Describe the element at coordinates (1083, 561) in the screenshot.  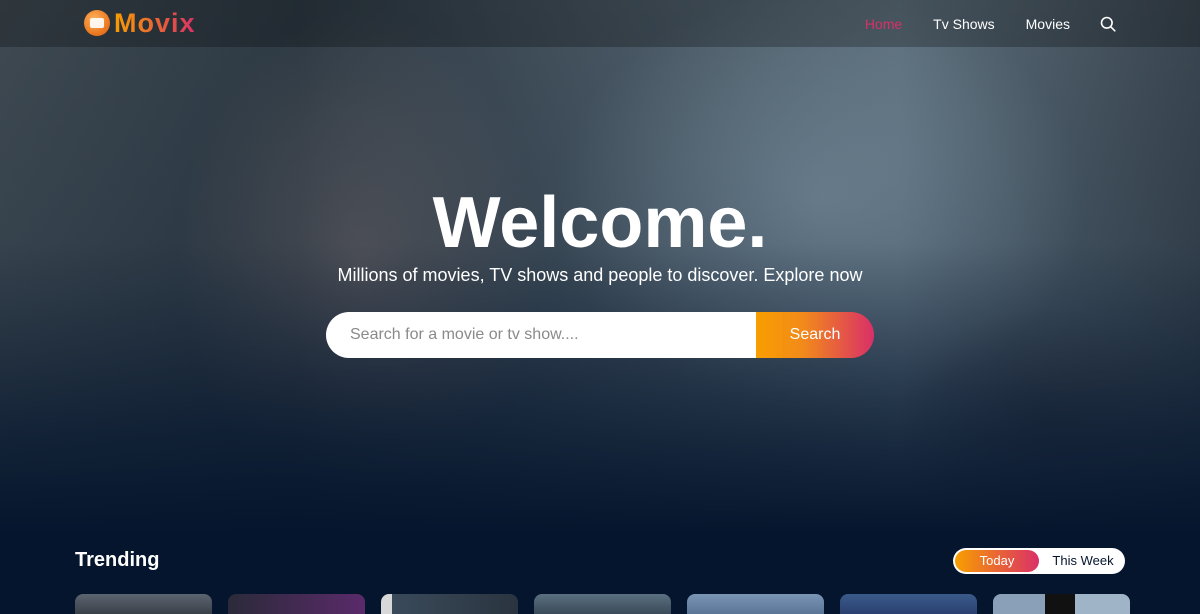
I see `tab-this-week: This Week` at that location.